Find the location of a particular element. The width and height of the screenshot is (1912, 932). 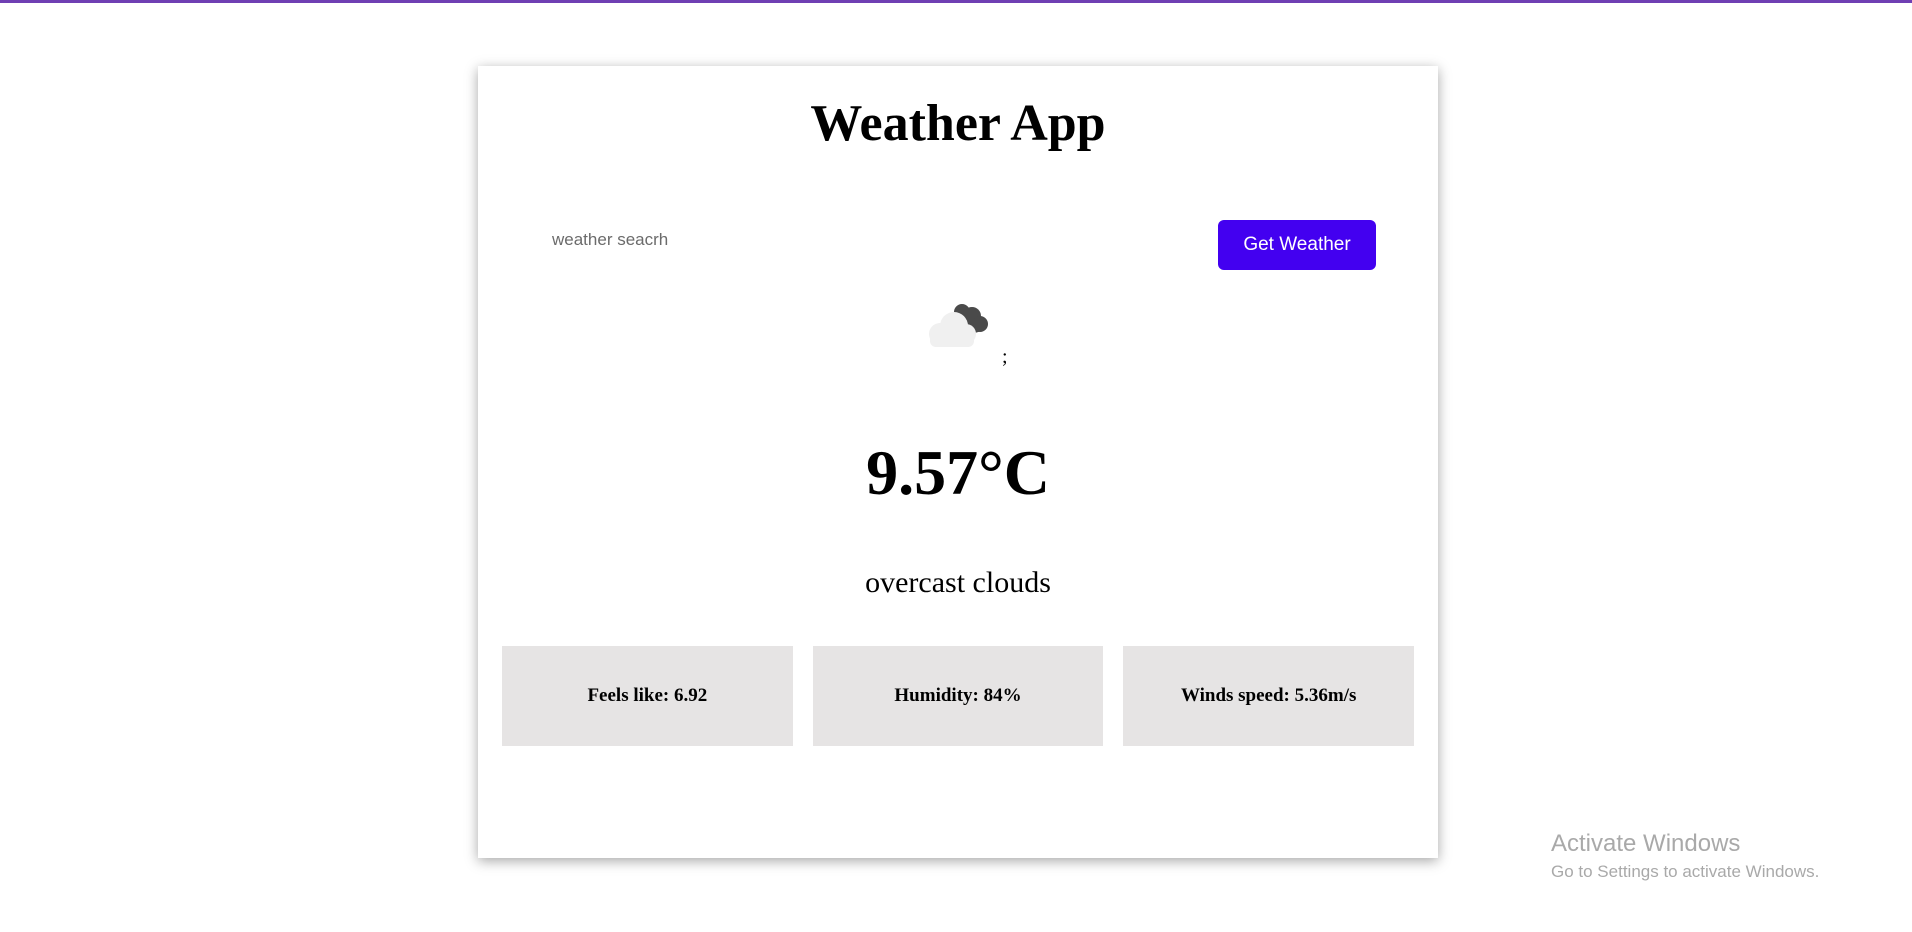

weather-description: overcast clouds is located at coordinates (958, 582).